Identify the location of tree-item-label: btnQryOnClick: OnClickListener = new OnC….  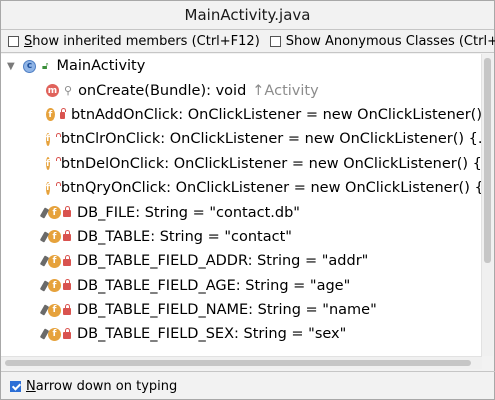
(271, 188).